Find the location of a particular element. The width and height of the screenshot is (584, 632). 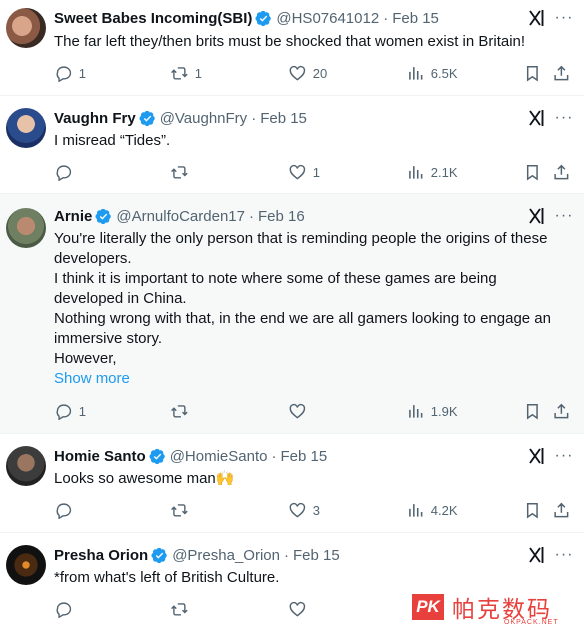

tweet-date: Feb 16 is located at coordinates (281, 216).